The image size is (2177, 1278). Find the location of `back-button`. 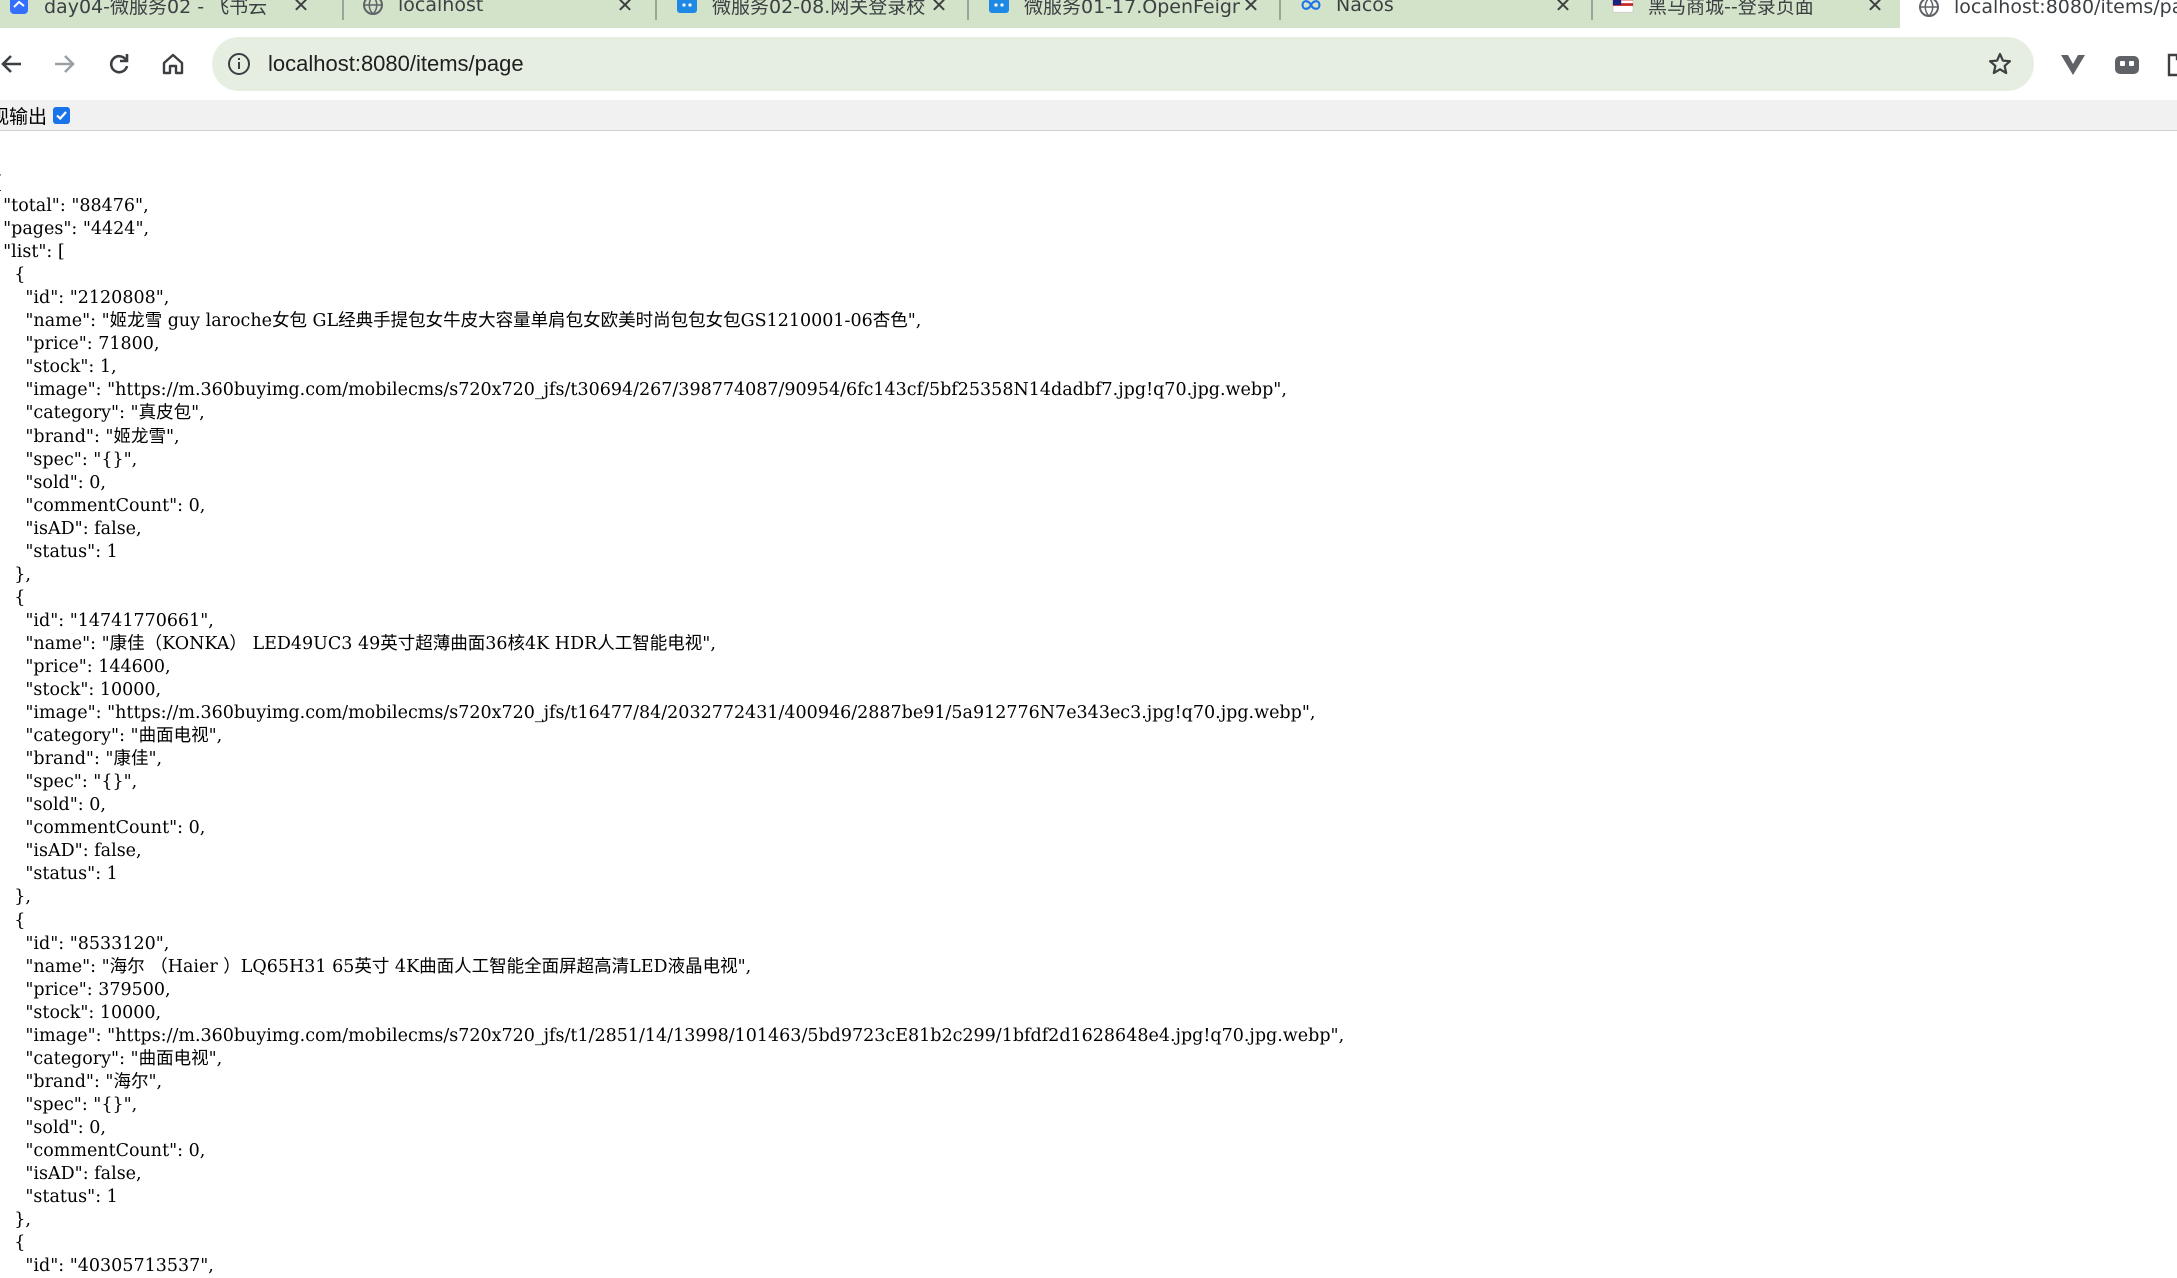

back-button is located at coordinates (17, 64).